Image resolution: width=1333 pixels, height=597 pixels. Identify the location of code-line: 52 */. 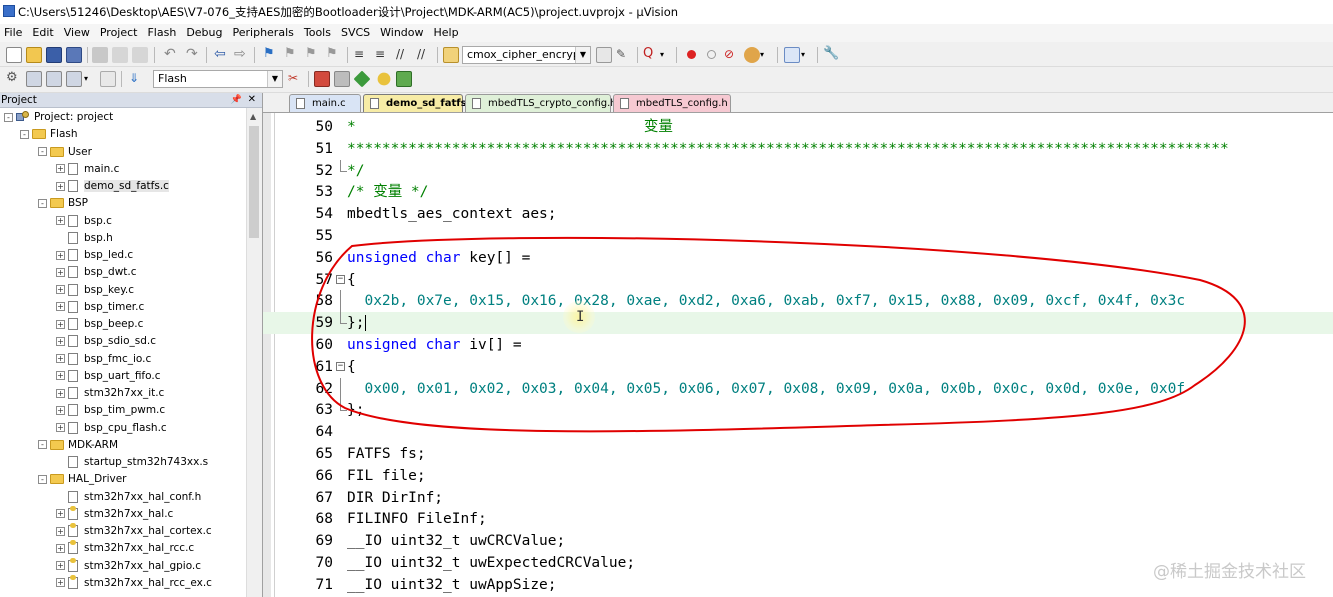
(798, 170).